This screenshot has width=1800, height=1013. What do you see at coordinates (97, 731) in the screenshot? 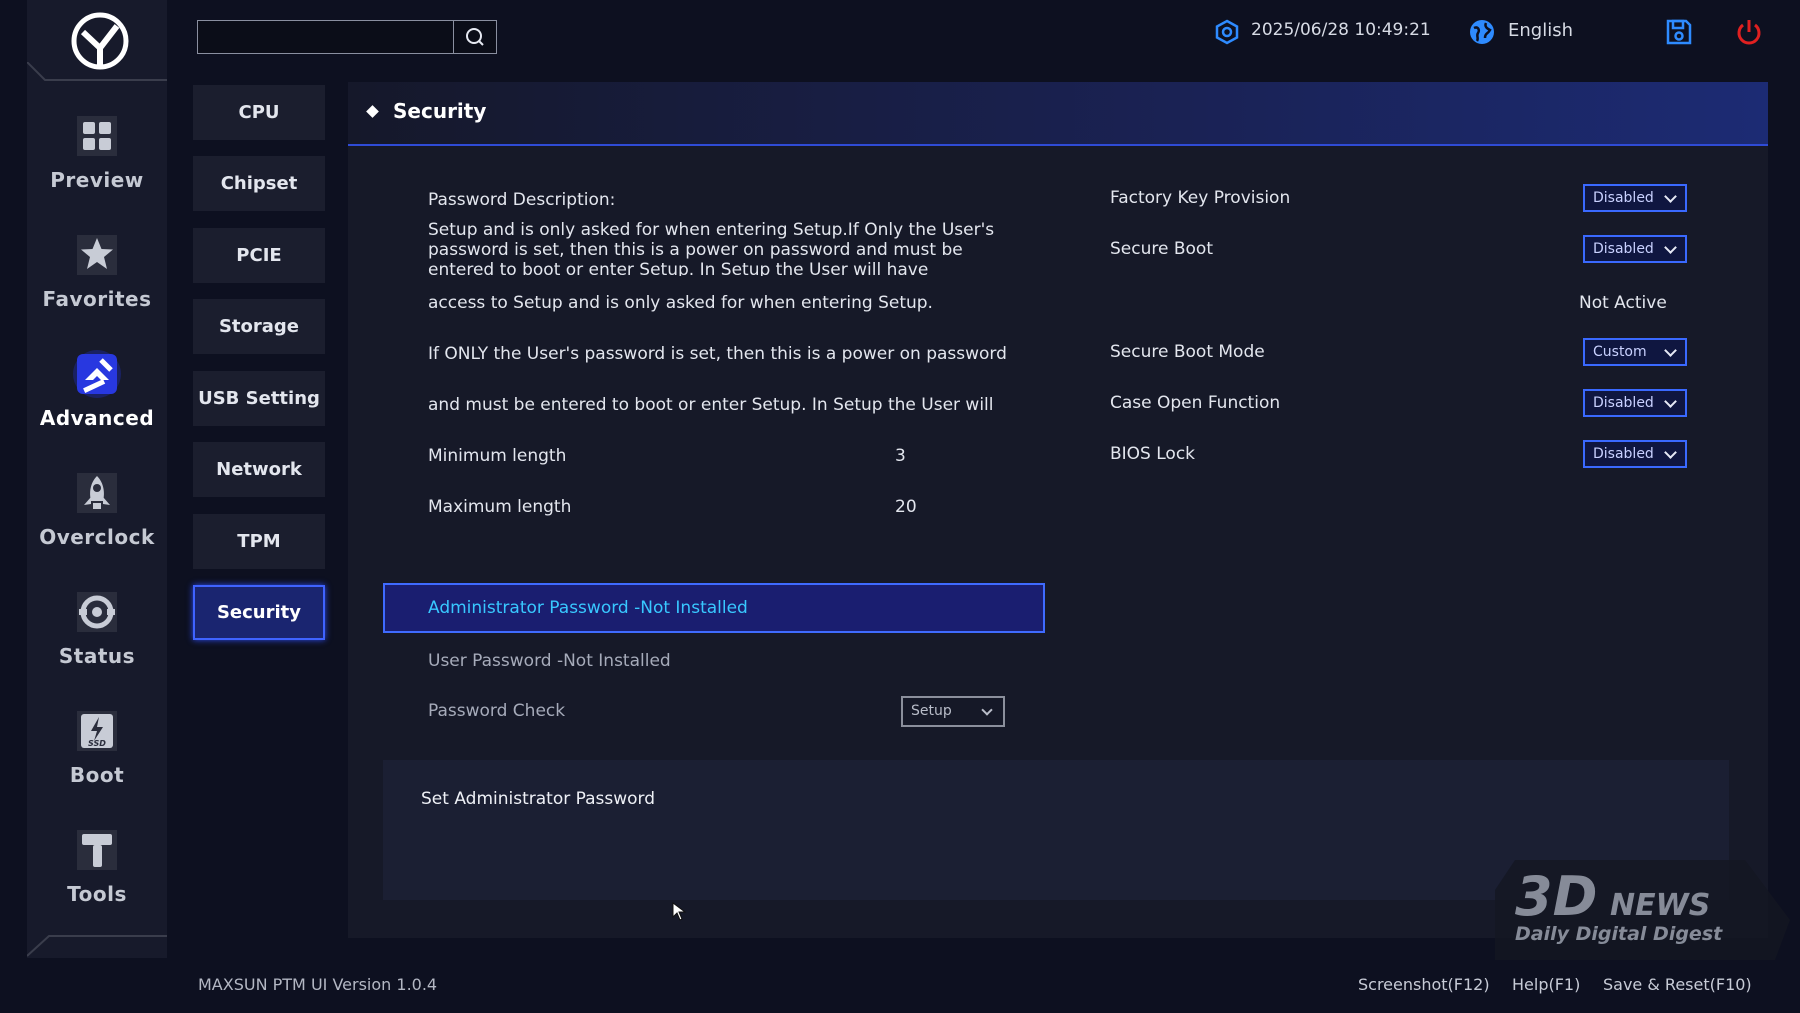
I see `ssd-icon: SSD` at bounding box center [97, 731].